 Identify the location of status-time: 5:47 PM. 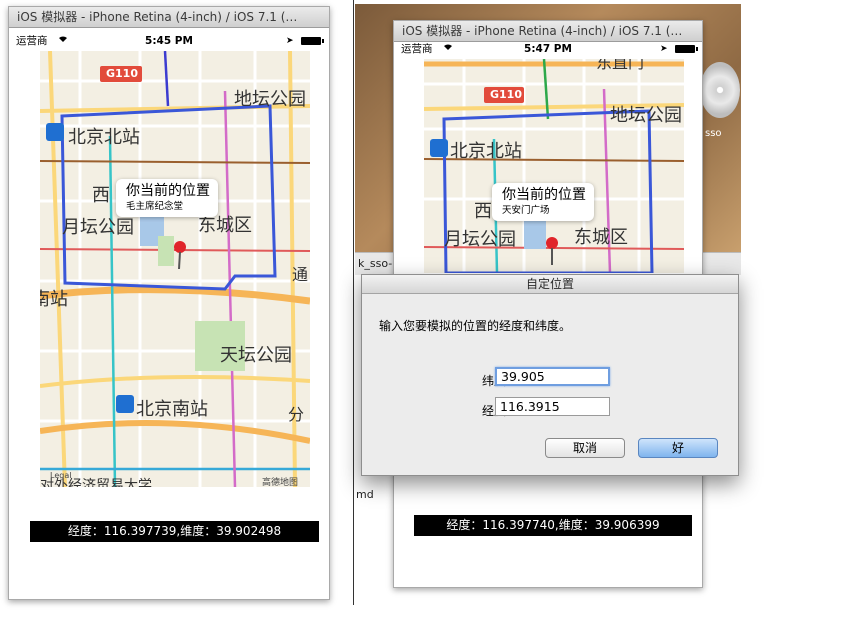
(548, 49).